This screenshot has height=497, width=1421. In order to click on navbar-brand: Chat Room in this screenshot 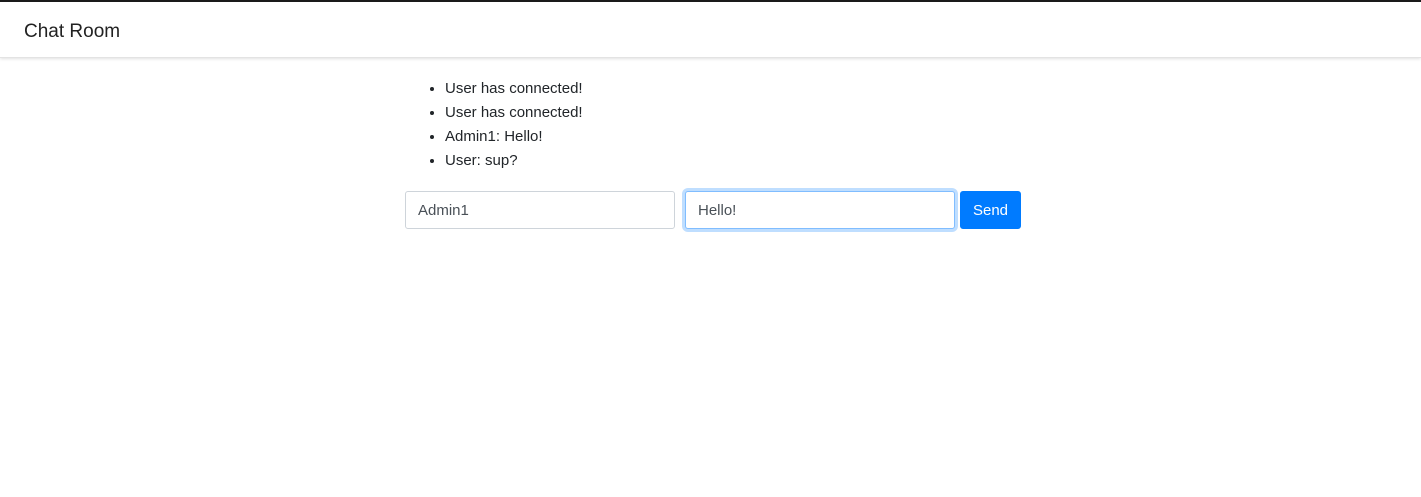, I will do `click(72, 32)`.